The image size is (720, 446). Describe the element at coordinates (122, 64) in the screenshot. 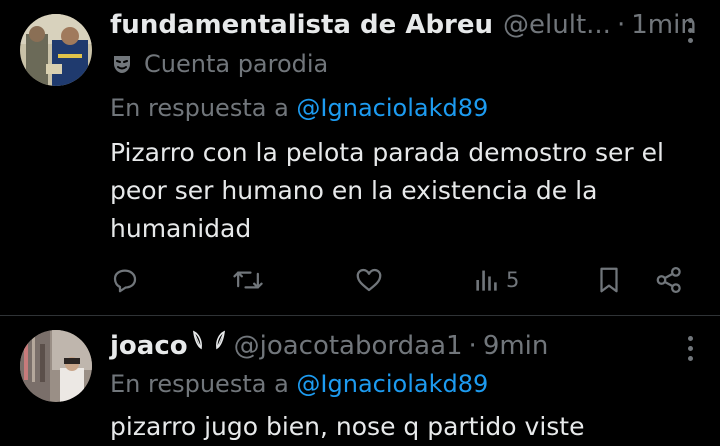

I see `theater-mask-icon` at that location.